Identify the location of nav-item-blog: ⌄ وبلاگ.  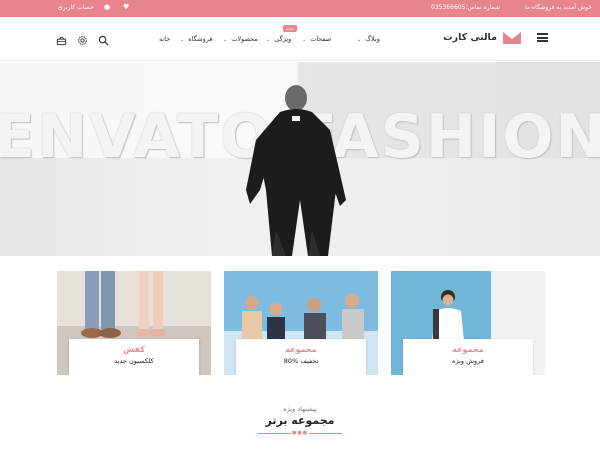
(368, 39).